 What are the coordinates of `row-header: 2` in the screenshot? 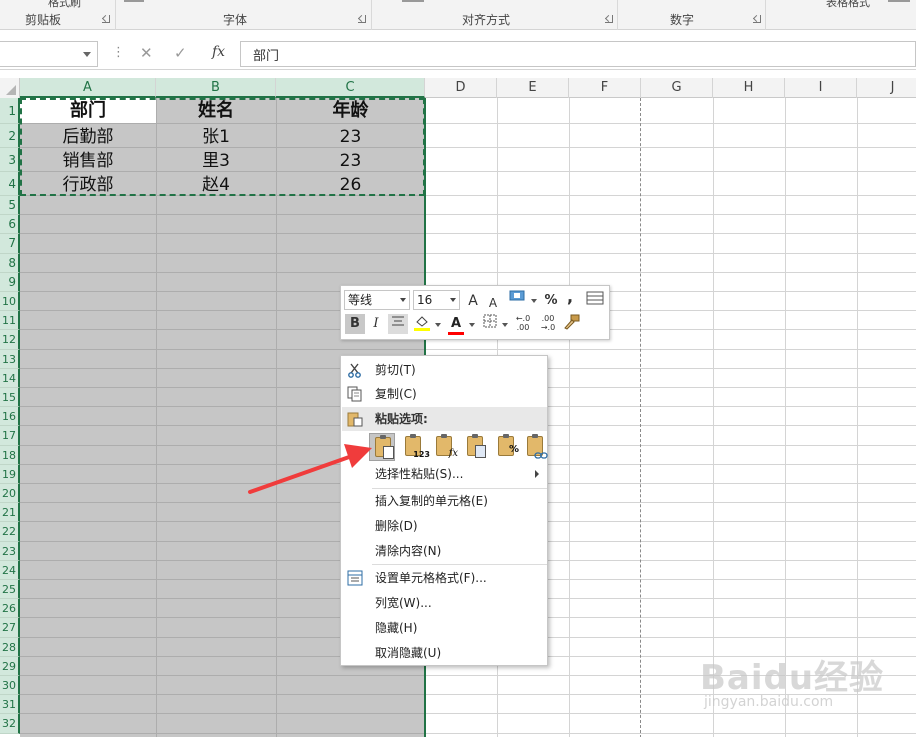 It's located at (10, 136).